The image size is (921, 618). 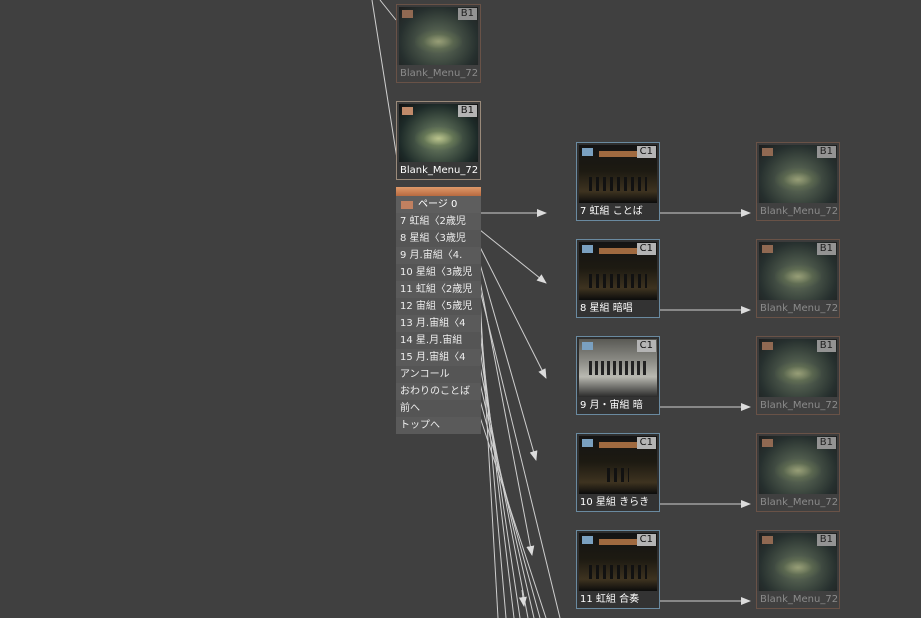 What do you see at coordinates (438, 357) in the screenshot?
I see `button-item: 15 月.宙組〈4` at bounding box center [438, 357].